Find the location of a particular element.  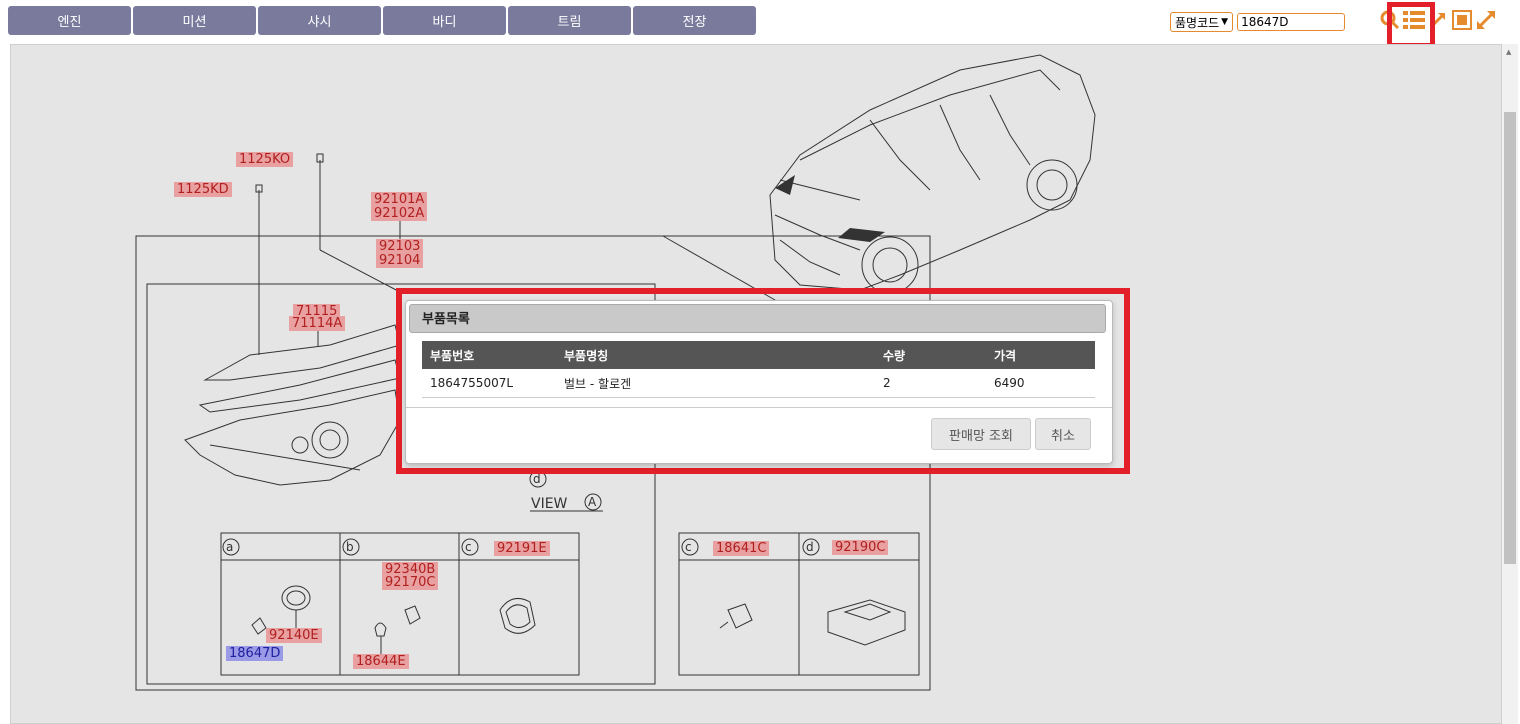

part-label: 92191E is located at coordinates (522, 548).